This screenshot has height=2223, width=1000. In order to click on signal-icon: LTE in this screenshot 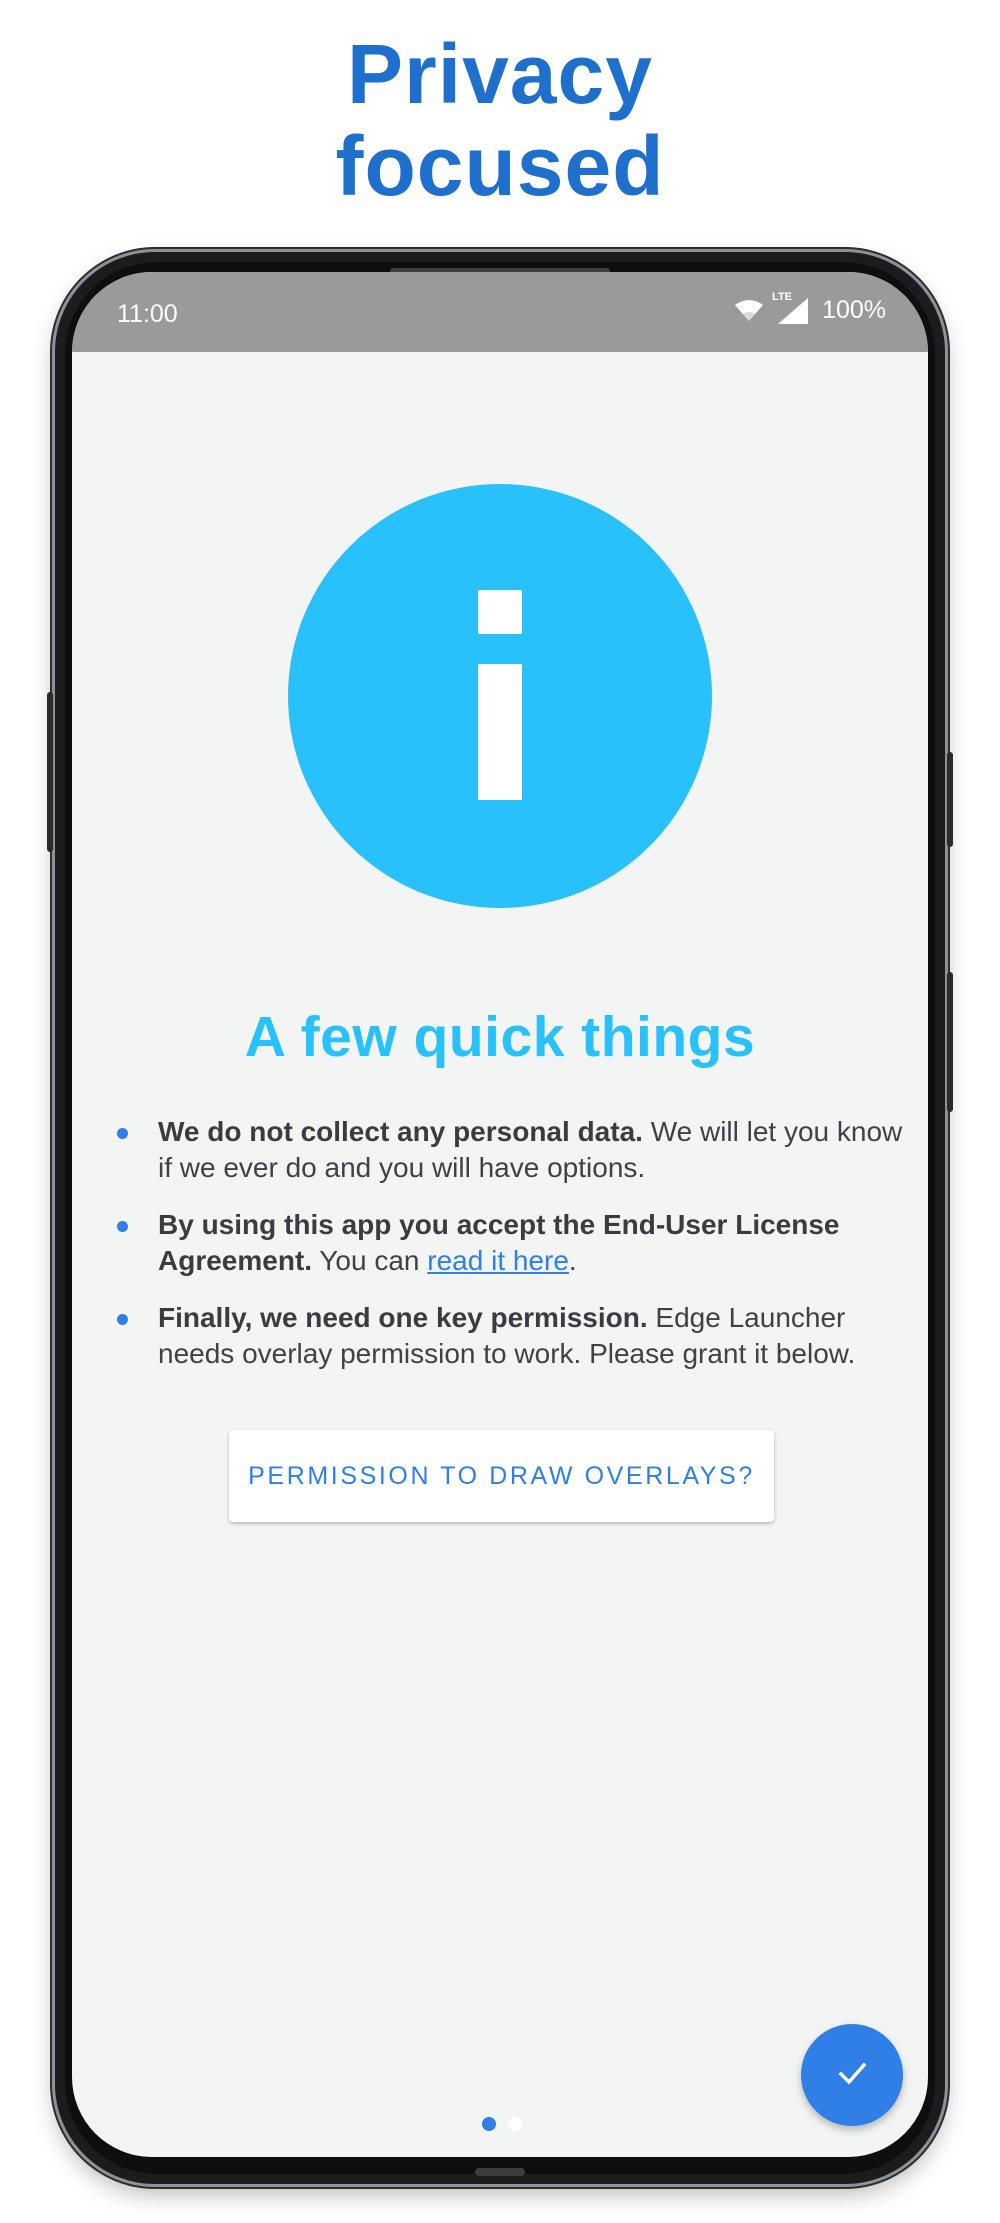, I will do `click(791, 308)`.